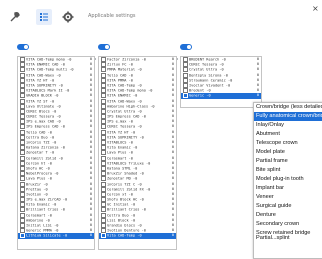 The width and height of the screenshot is (322, 259). I want to click on list-item-label: Grandio blocs -0, so click(124, 225).